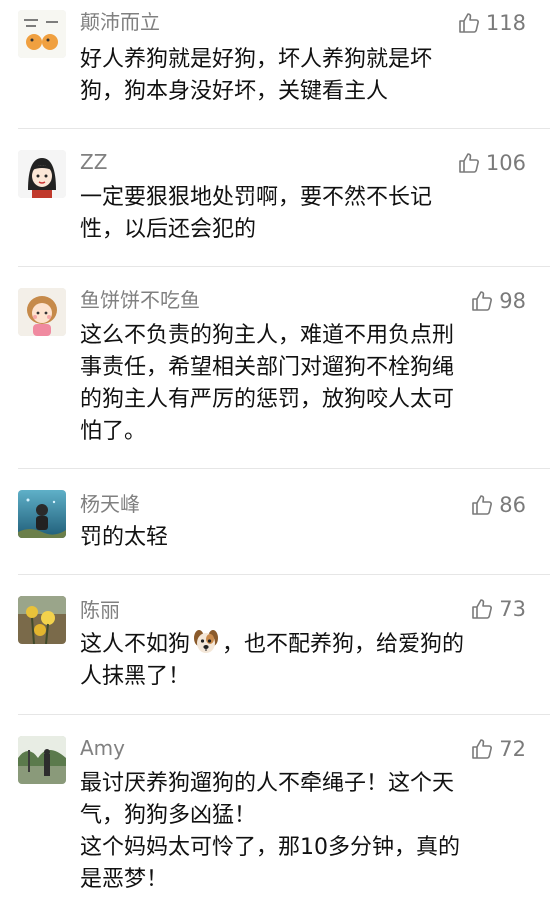 This screenshot has height=920, width=550. What do you see at coordinates (206, 642) in the screenshot?
I see `dog-face-emoji-icon` at bounding box center [206, 642].